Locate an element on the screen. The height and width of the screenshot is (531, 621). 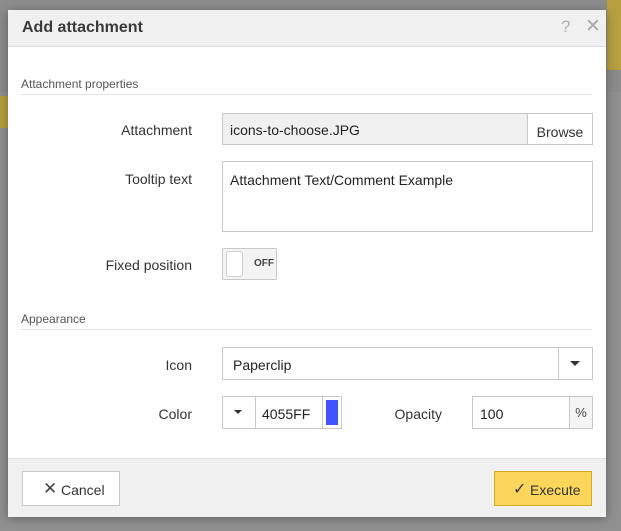
execute-button: ✓ Execute is located at coordinates (543, 488).